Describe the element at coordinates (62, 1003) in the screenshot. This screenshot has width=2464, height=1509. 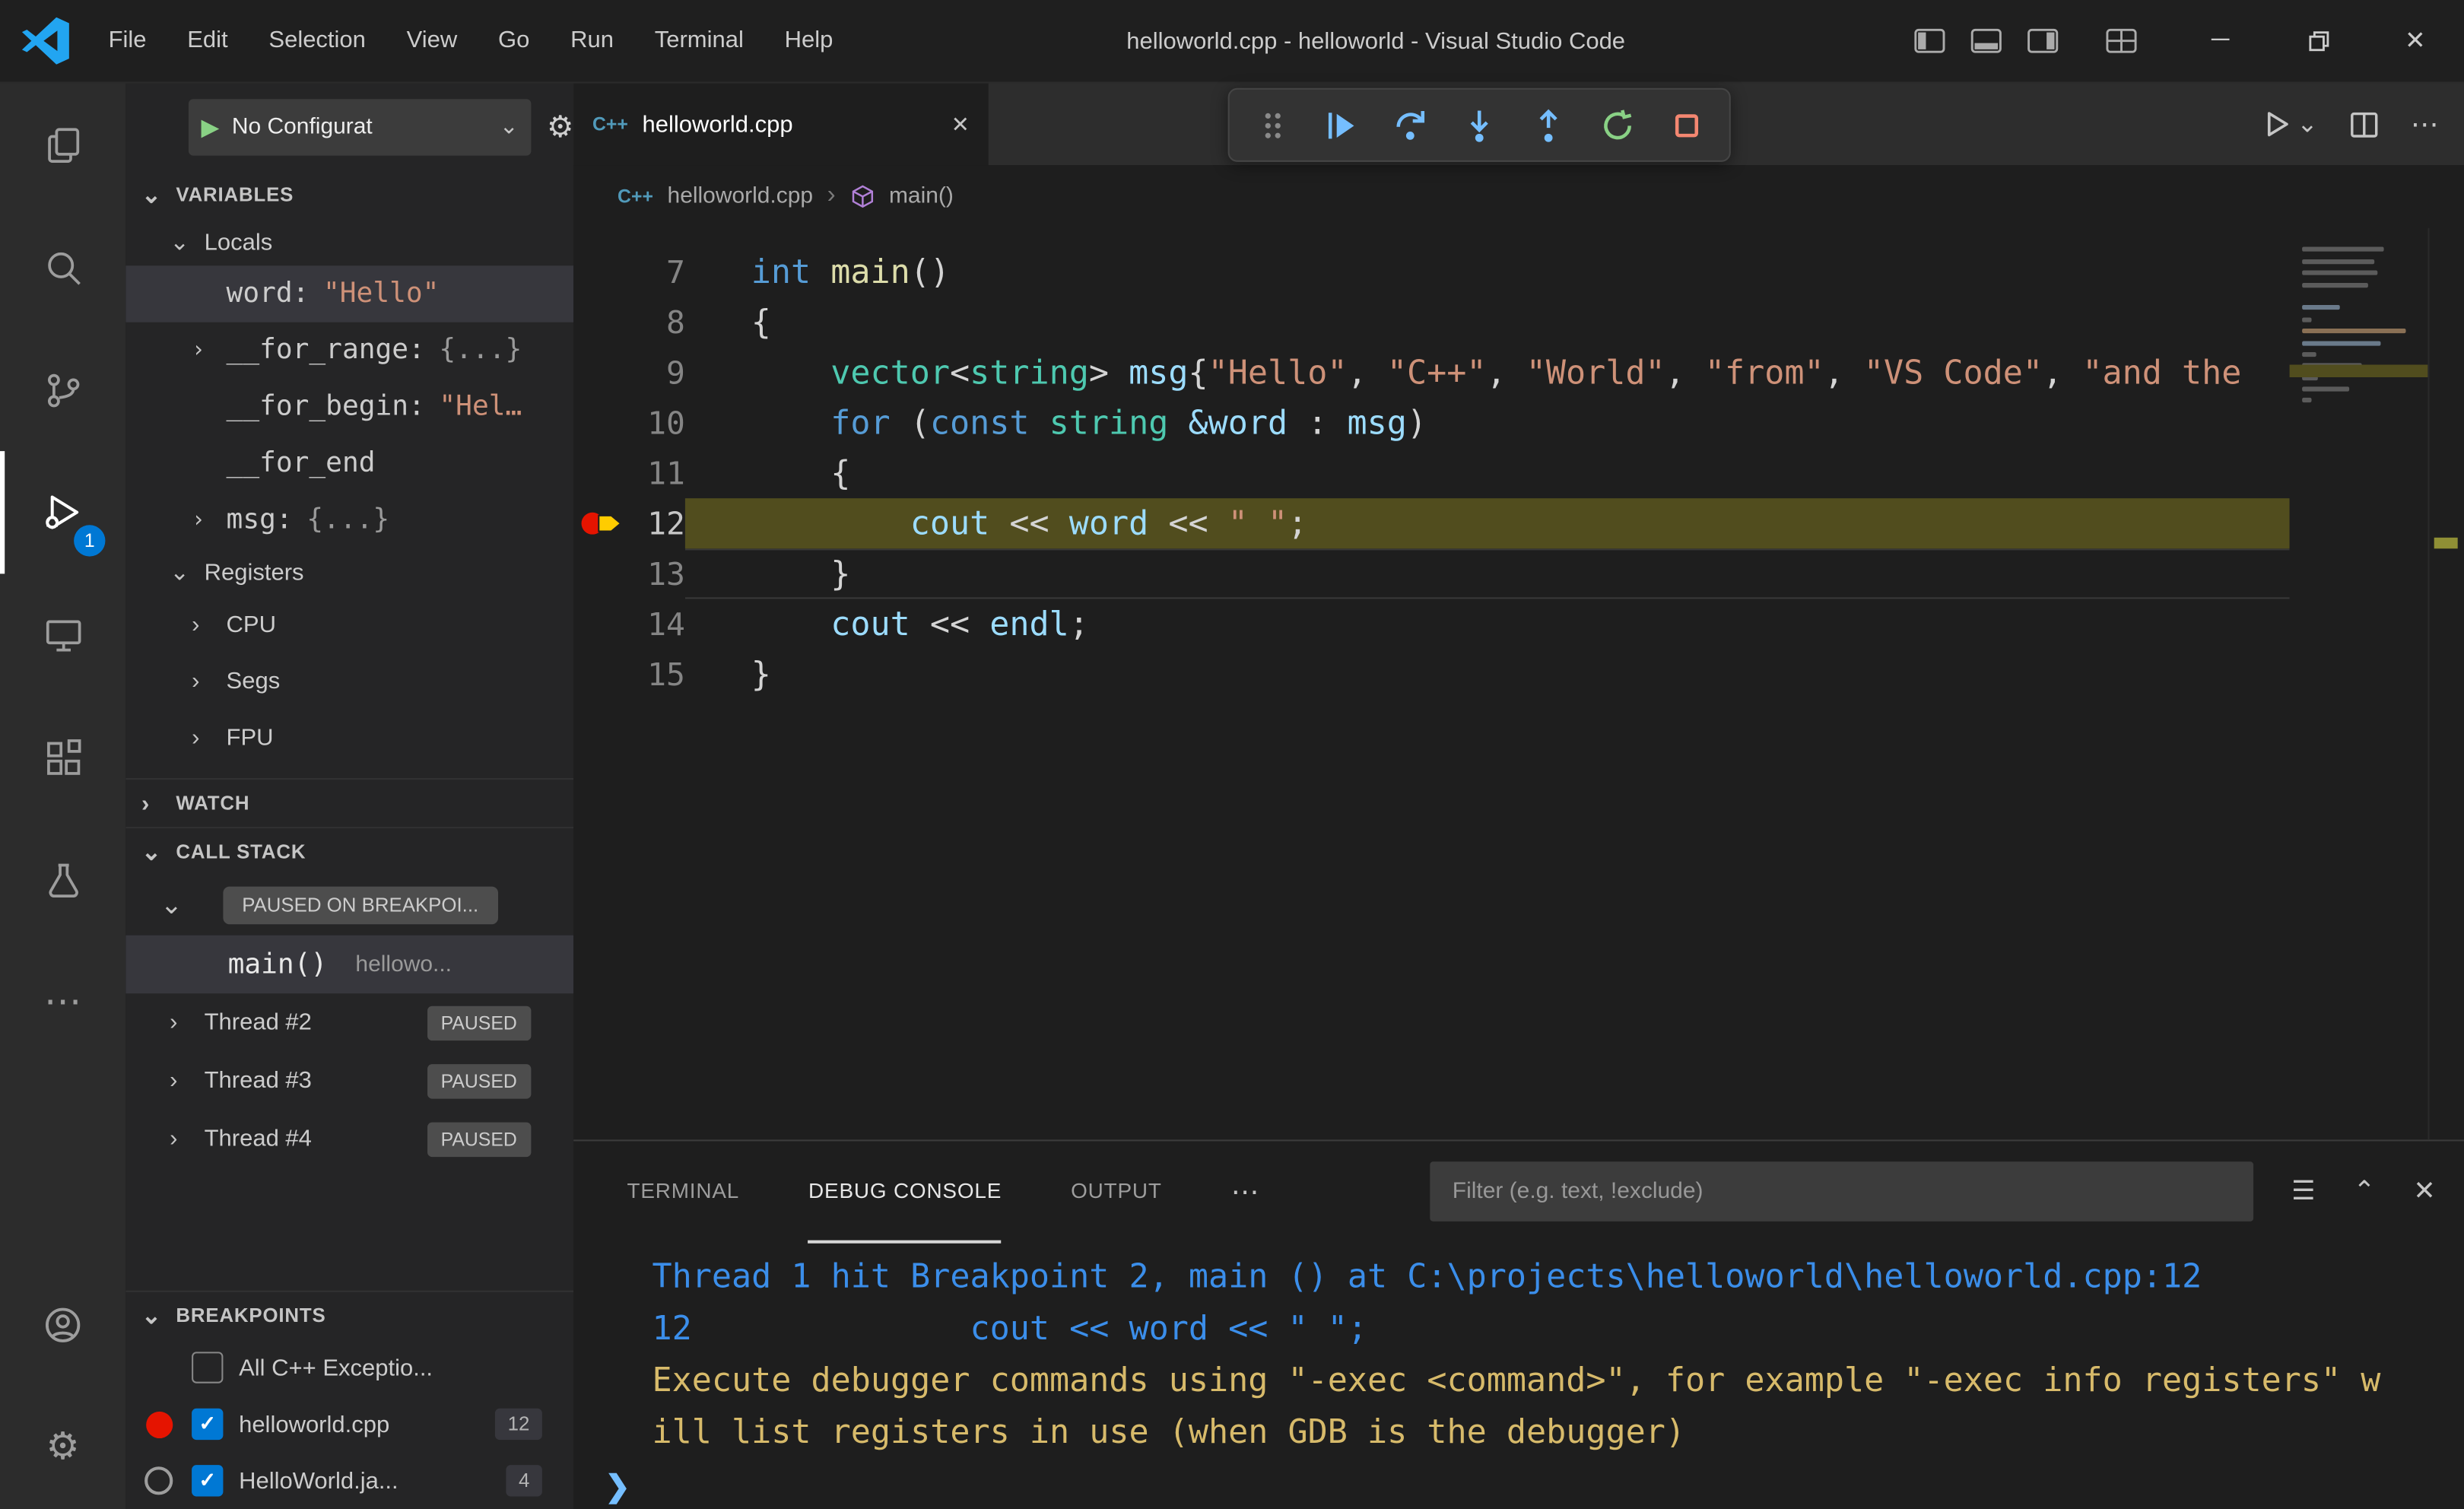
I see `activity-more: ⋯` at that location.